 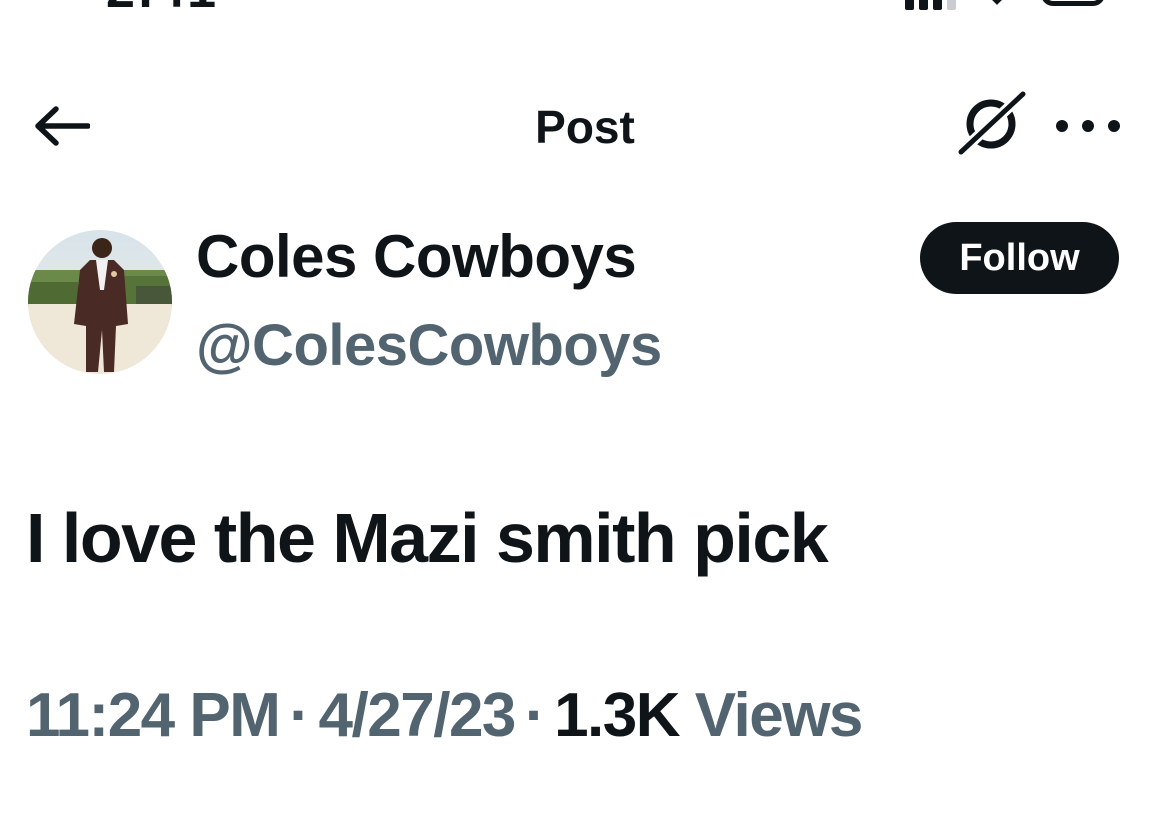 What do you see at coordinates (1073, 3) in the screenshot?
I see `battery-icon` at bounding box center [1073, 3].